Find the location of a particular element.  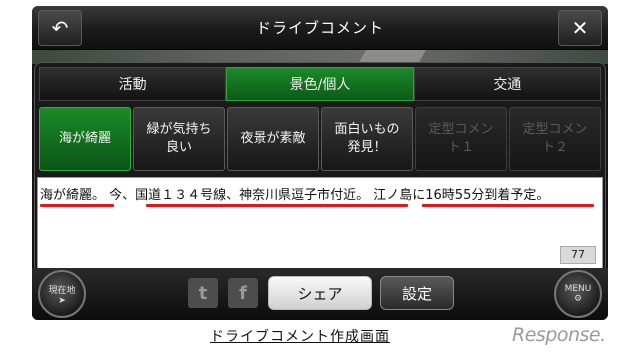

close-button: ✕ is located at coordinates (580, 28).